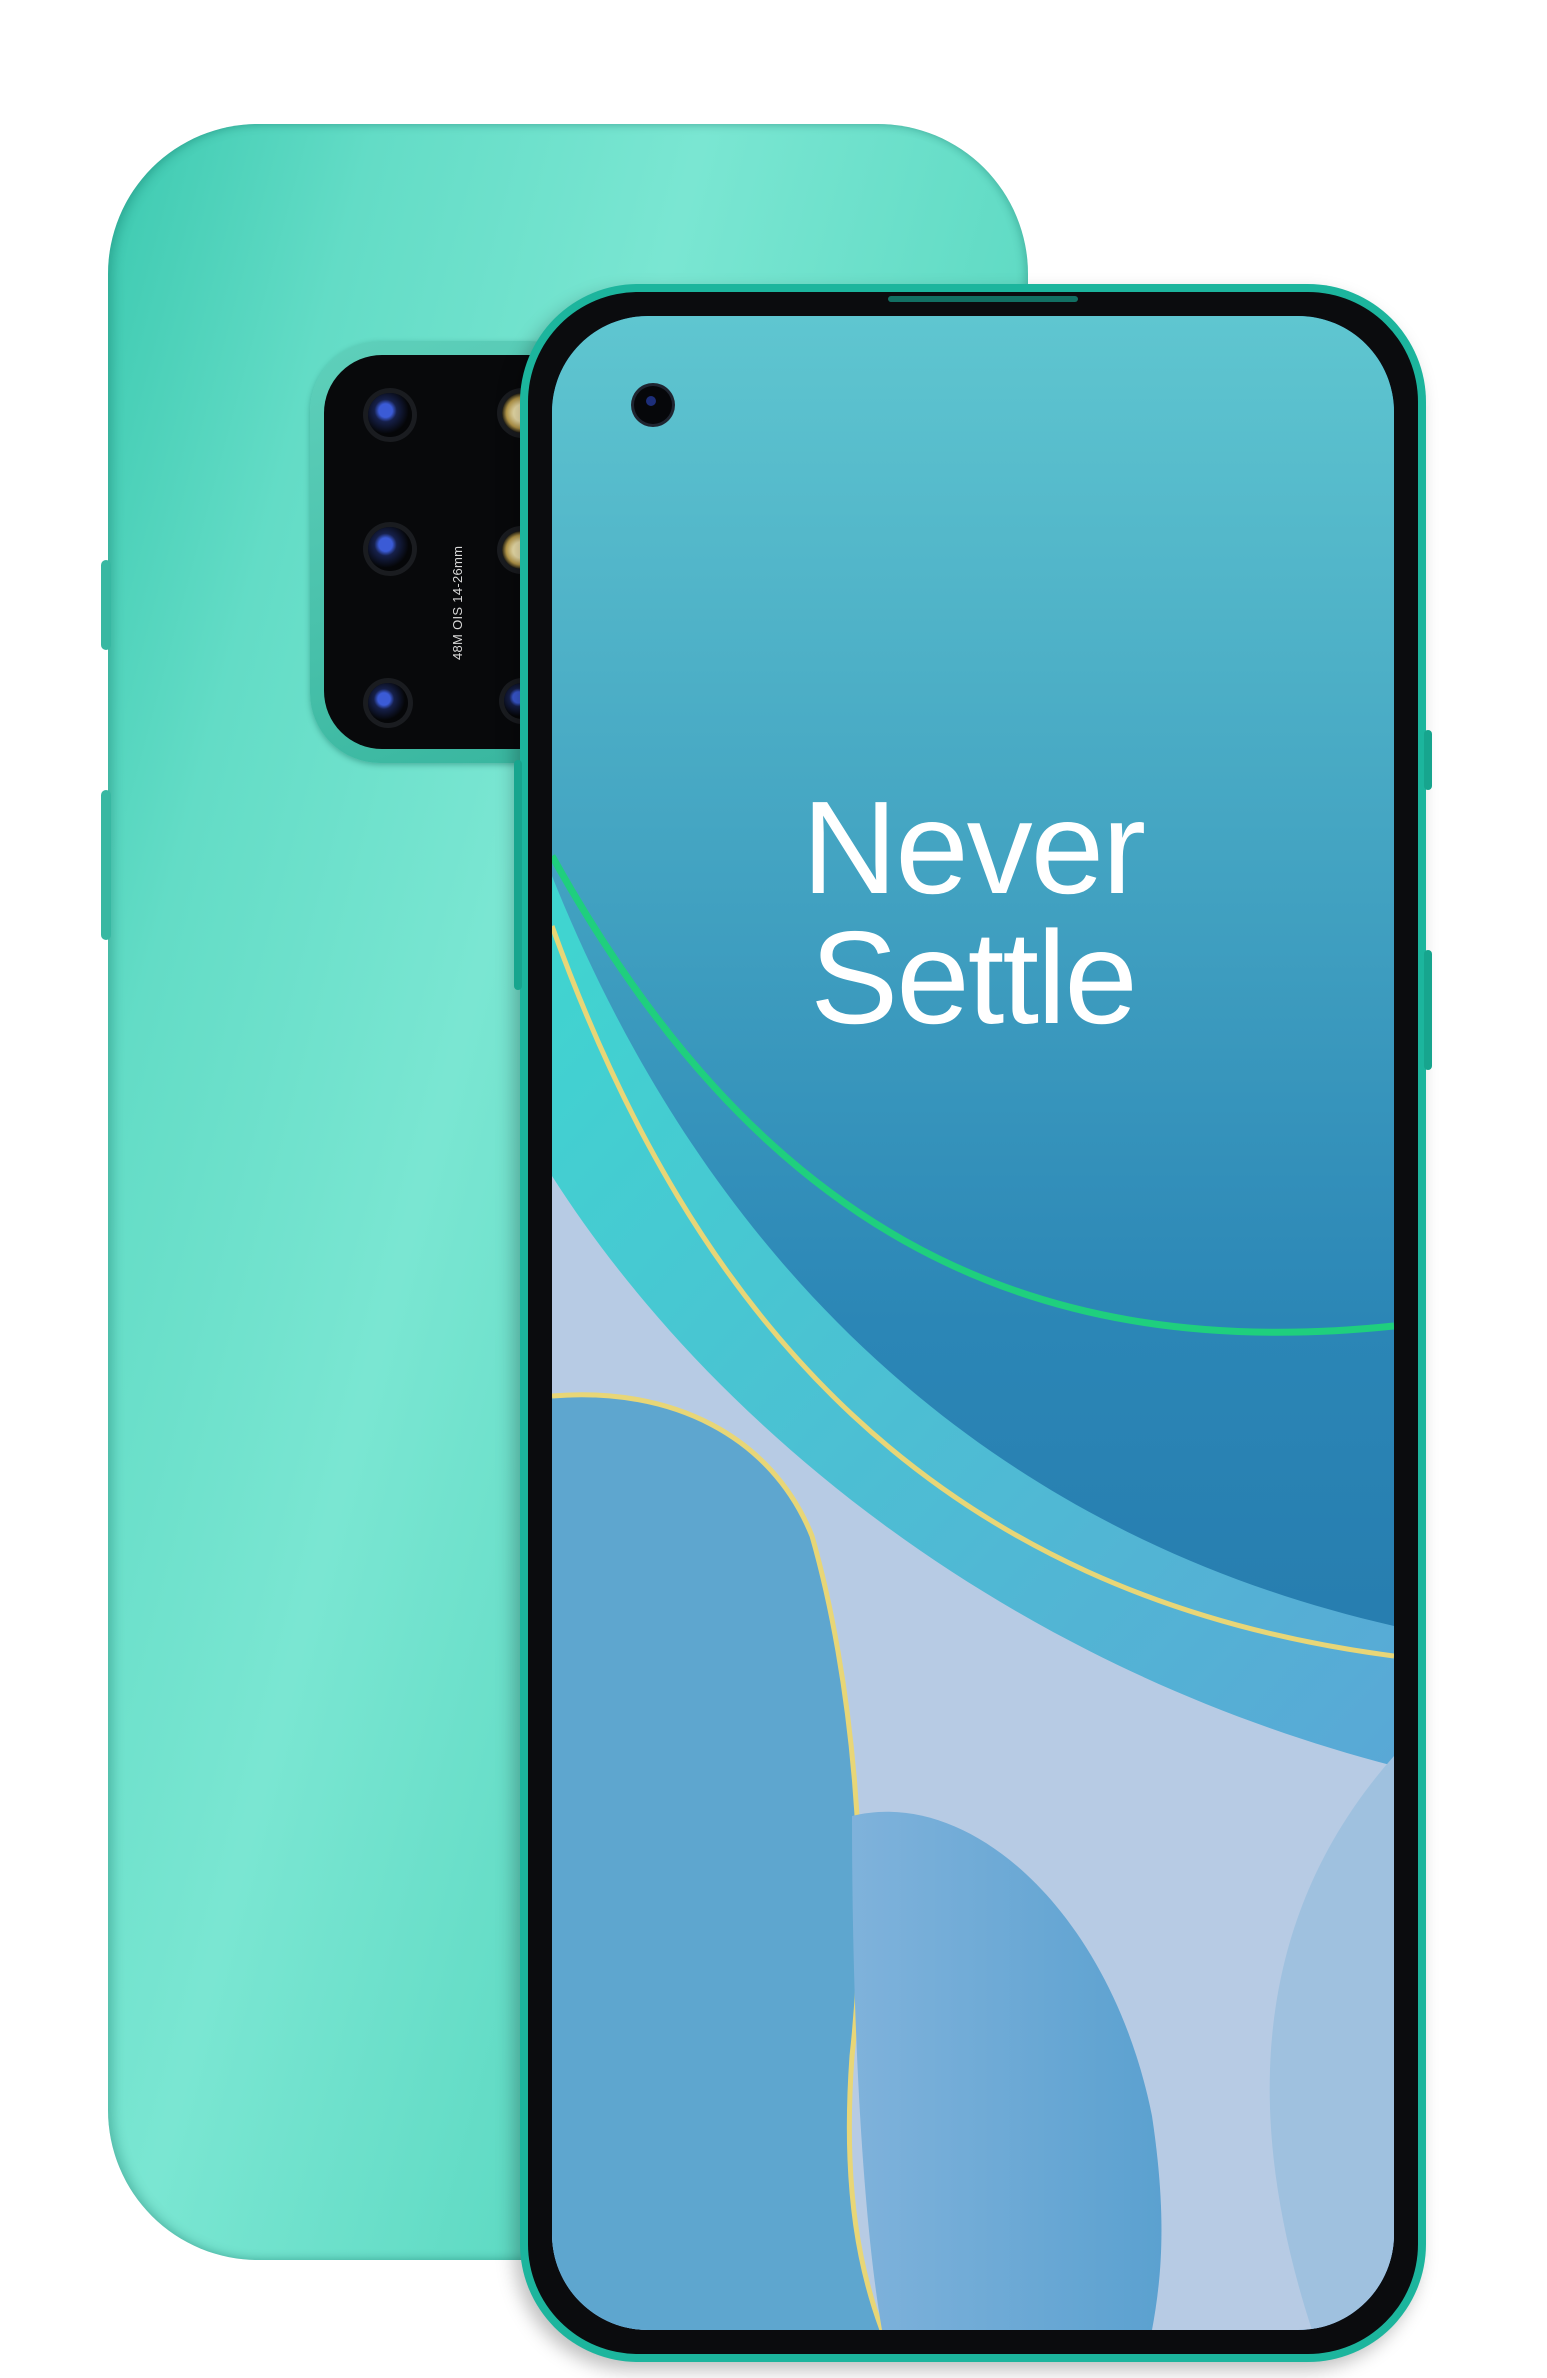 The width and height of the screenshot is (1547, 2378). What do you see at coordinates (983, 299) in the screenshot?
I see `earpiece-speaker` at bounding box center [983, 299].